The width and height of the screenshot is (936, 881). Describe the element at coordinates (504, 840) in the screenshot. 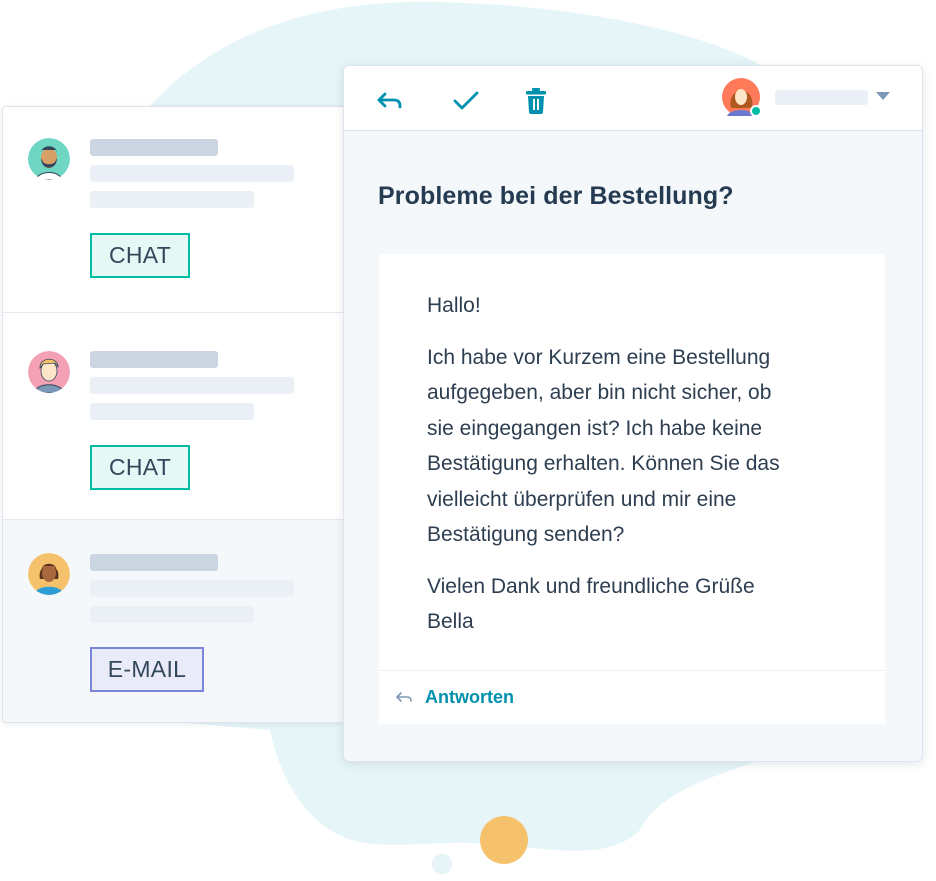

I see `orange-dot` at that location.